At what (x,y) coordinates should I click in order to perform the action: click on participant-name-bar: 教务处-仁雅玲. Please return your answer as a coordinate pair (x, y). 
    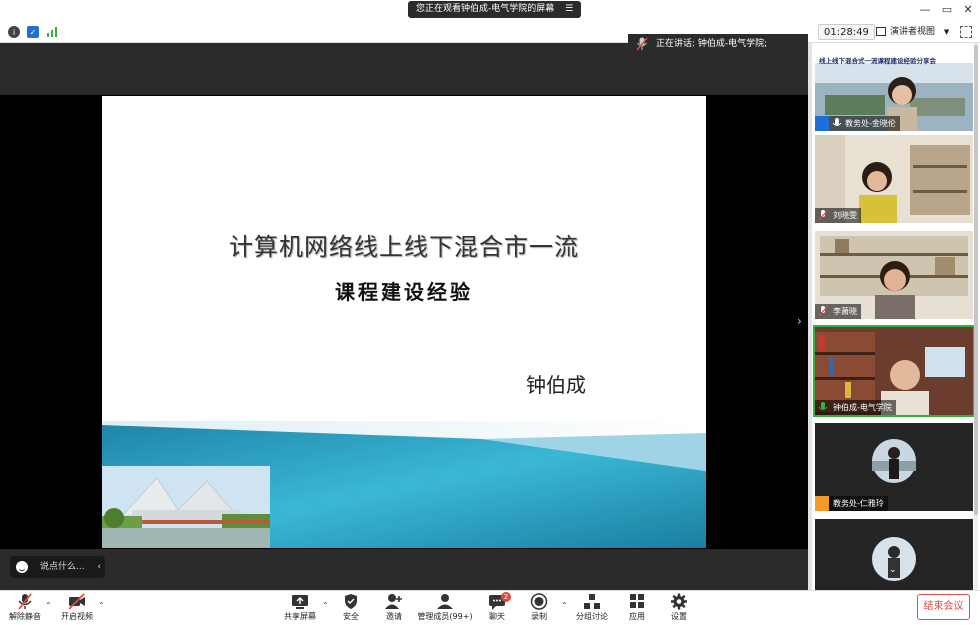
    Looking at the image, I should click on (851, 503).